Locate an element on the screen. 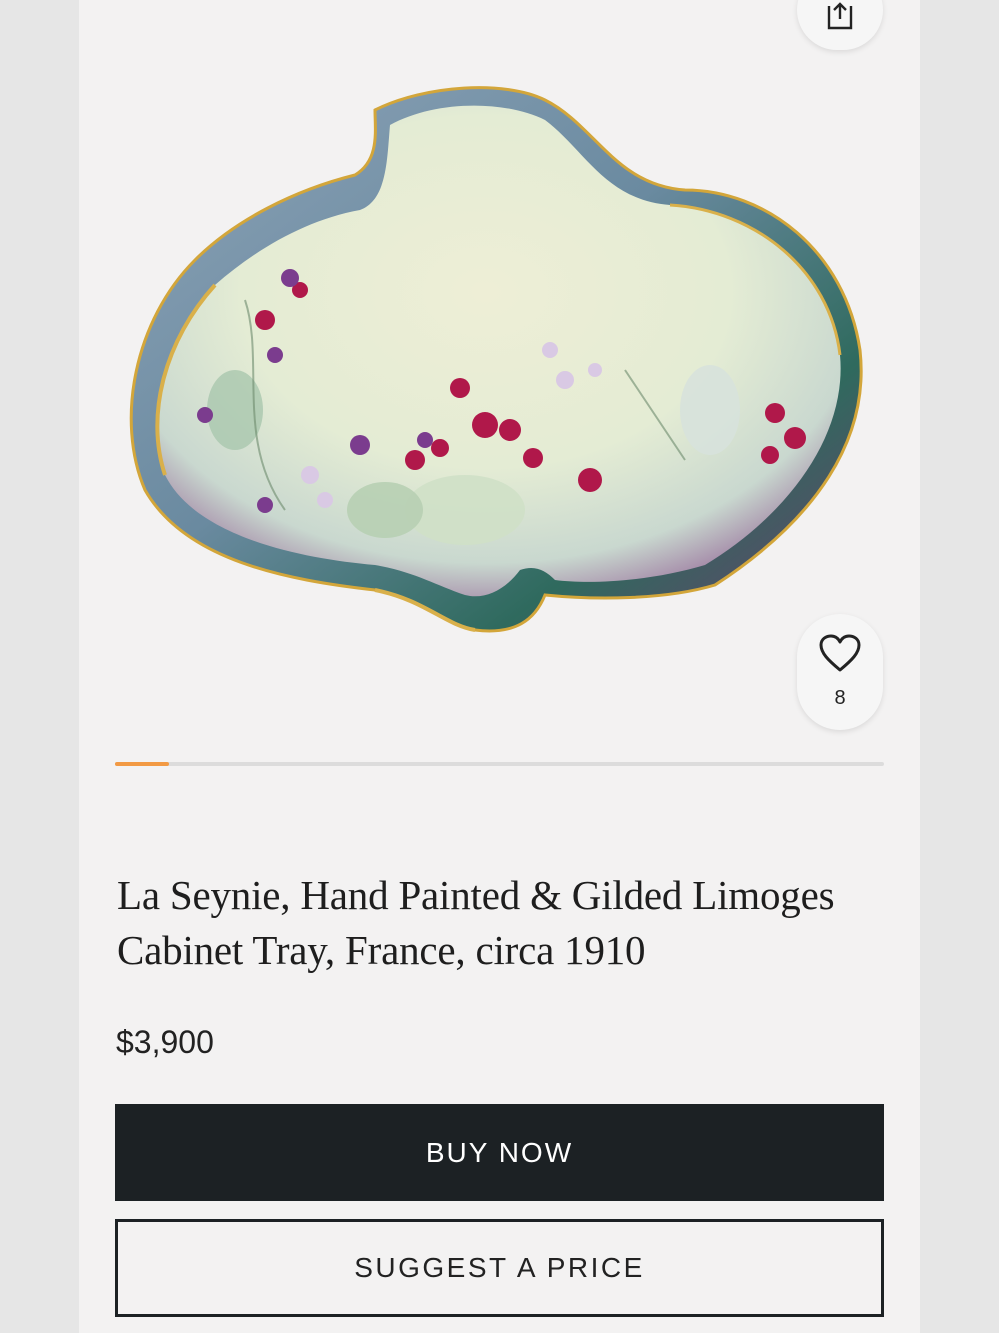 The width and height of the screenshot is (999, 1333). share-icon is located at coordinates (840, 16).